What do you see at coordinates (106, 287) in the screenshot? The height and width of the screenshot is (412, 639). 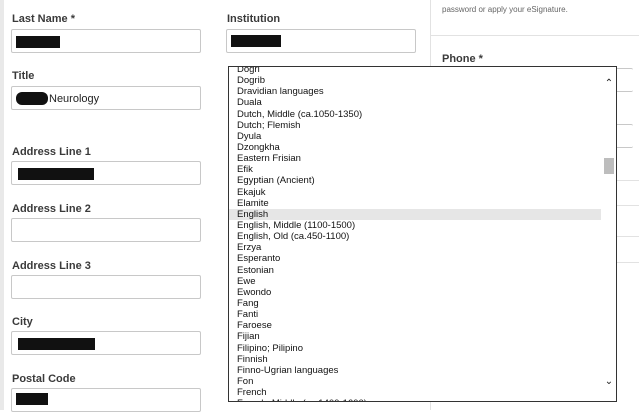 I see `address-line-3-field` at bounding box center [106, 287].